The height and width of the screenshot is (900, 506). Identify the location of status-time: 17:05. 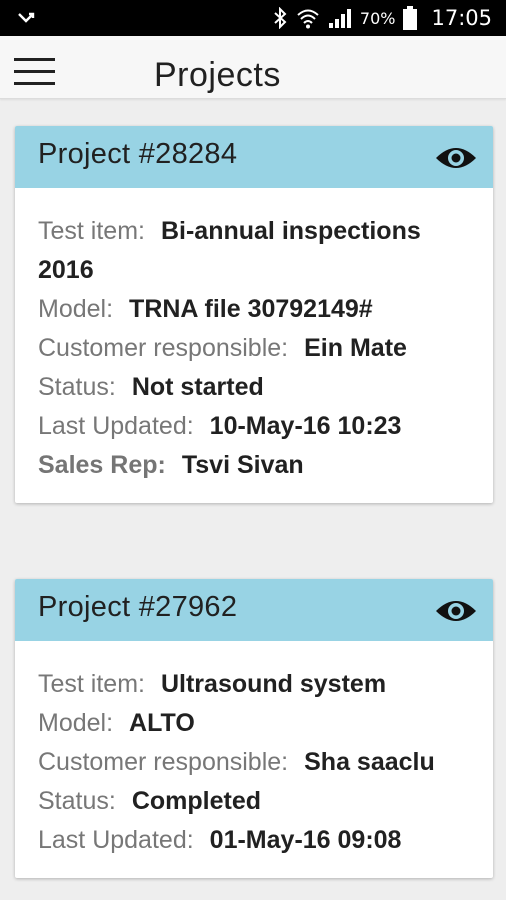
(461, 18).